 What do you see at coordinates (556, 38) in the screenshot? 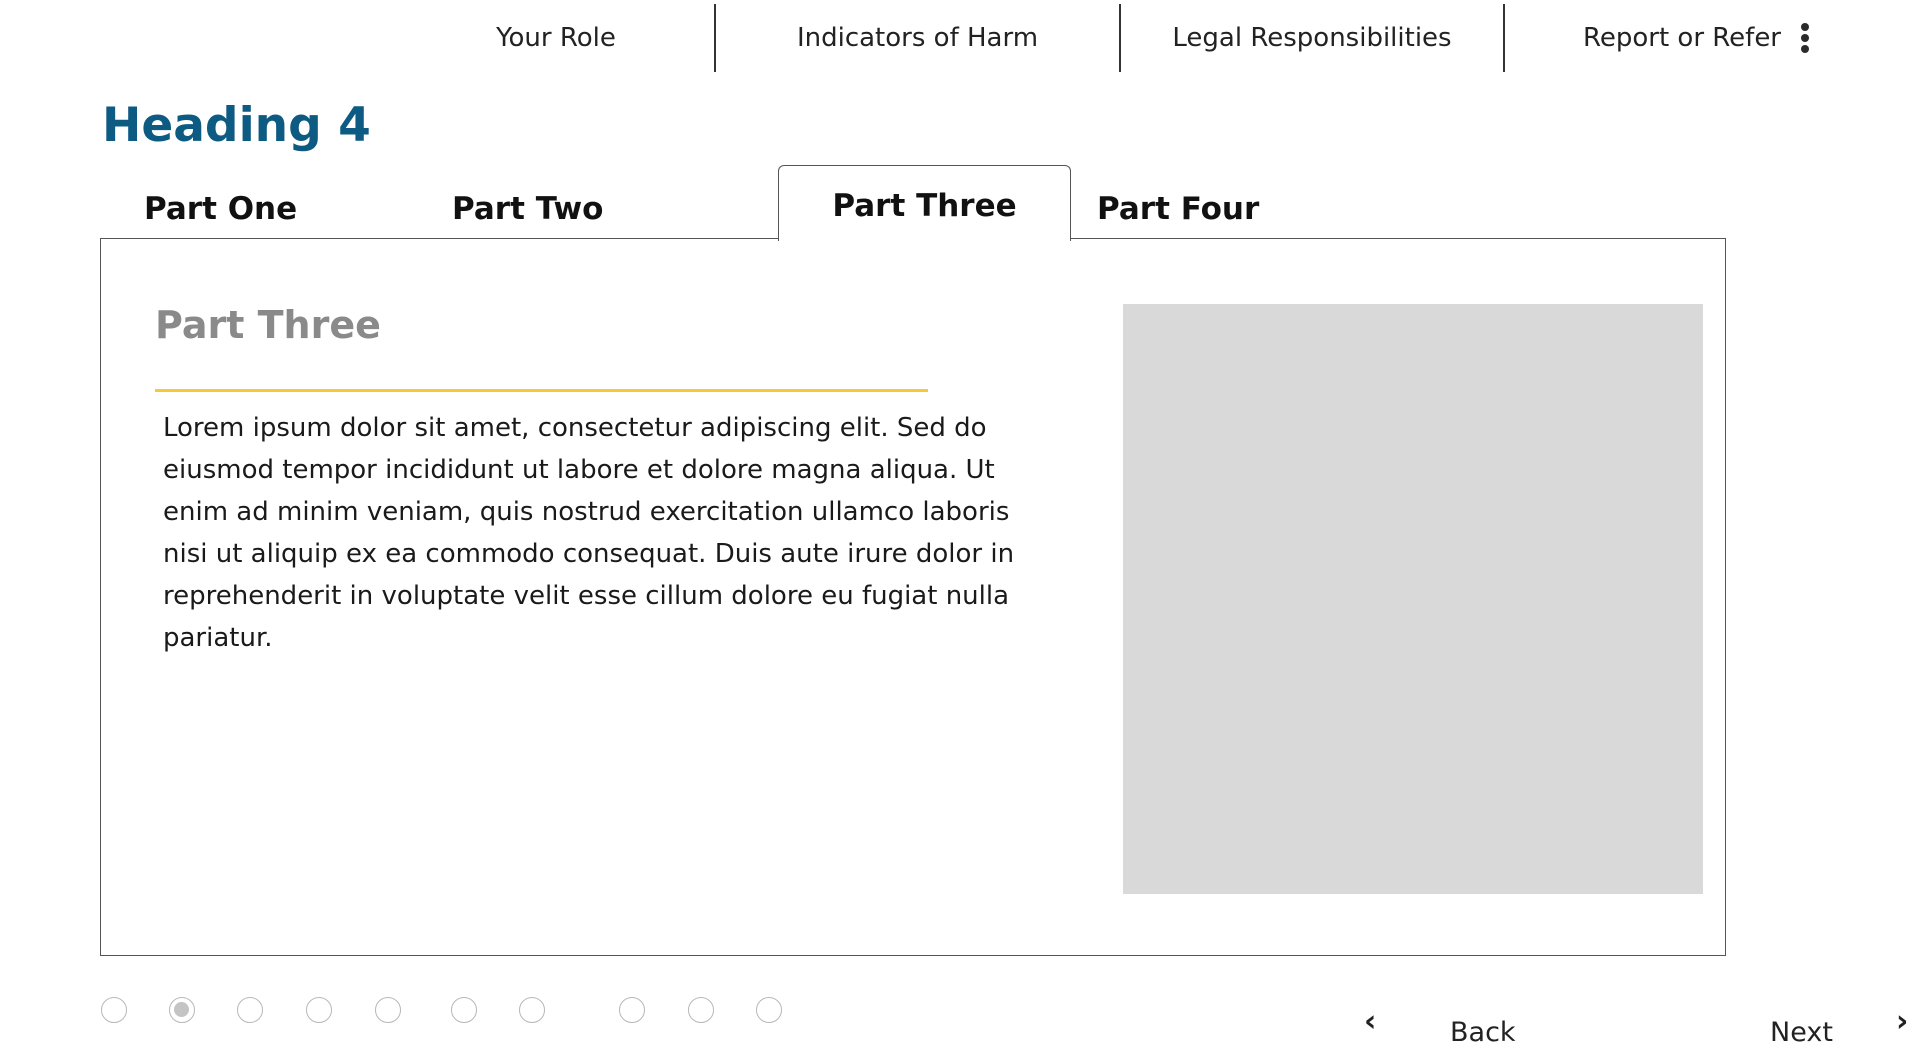
I see `nav-item-your-role: Your Role` at bounding box center [556, 38].